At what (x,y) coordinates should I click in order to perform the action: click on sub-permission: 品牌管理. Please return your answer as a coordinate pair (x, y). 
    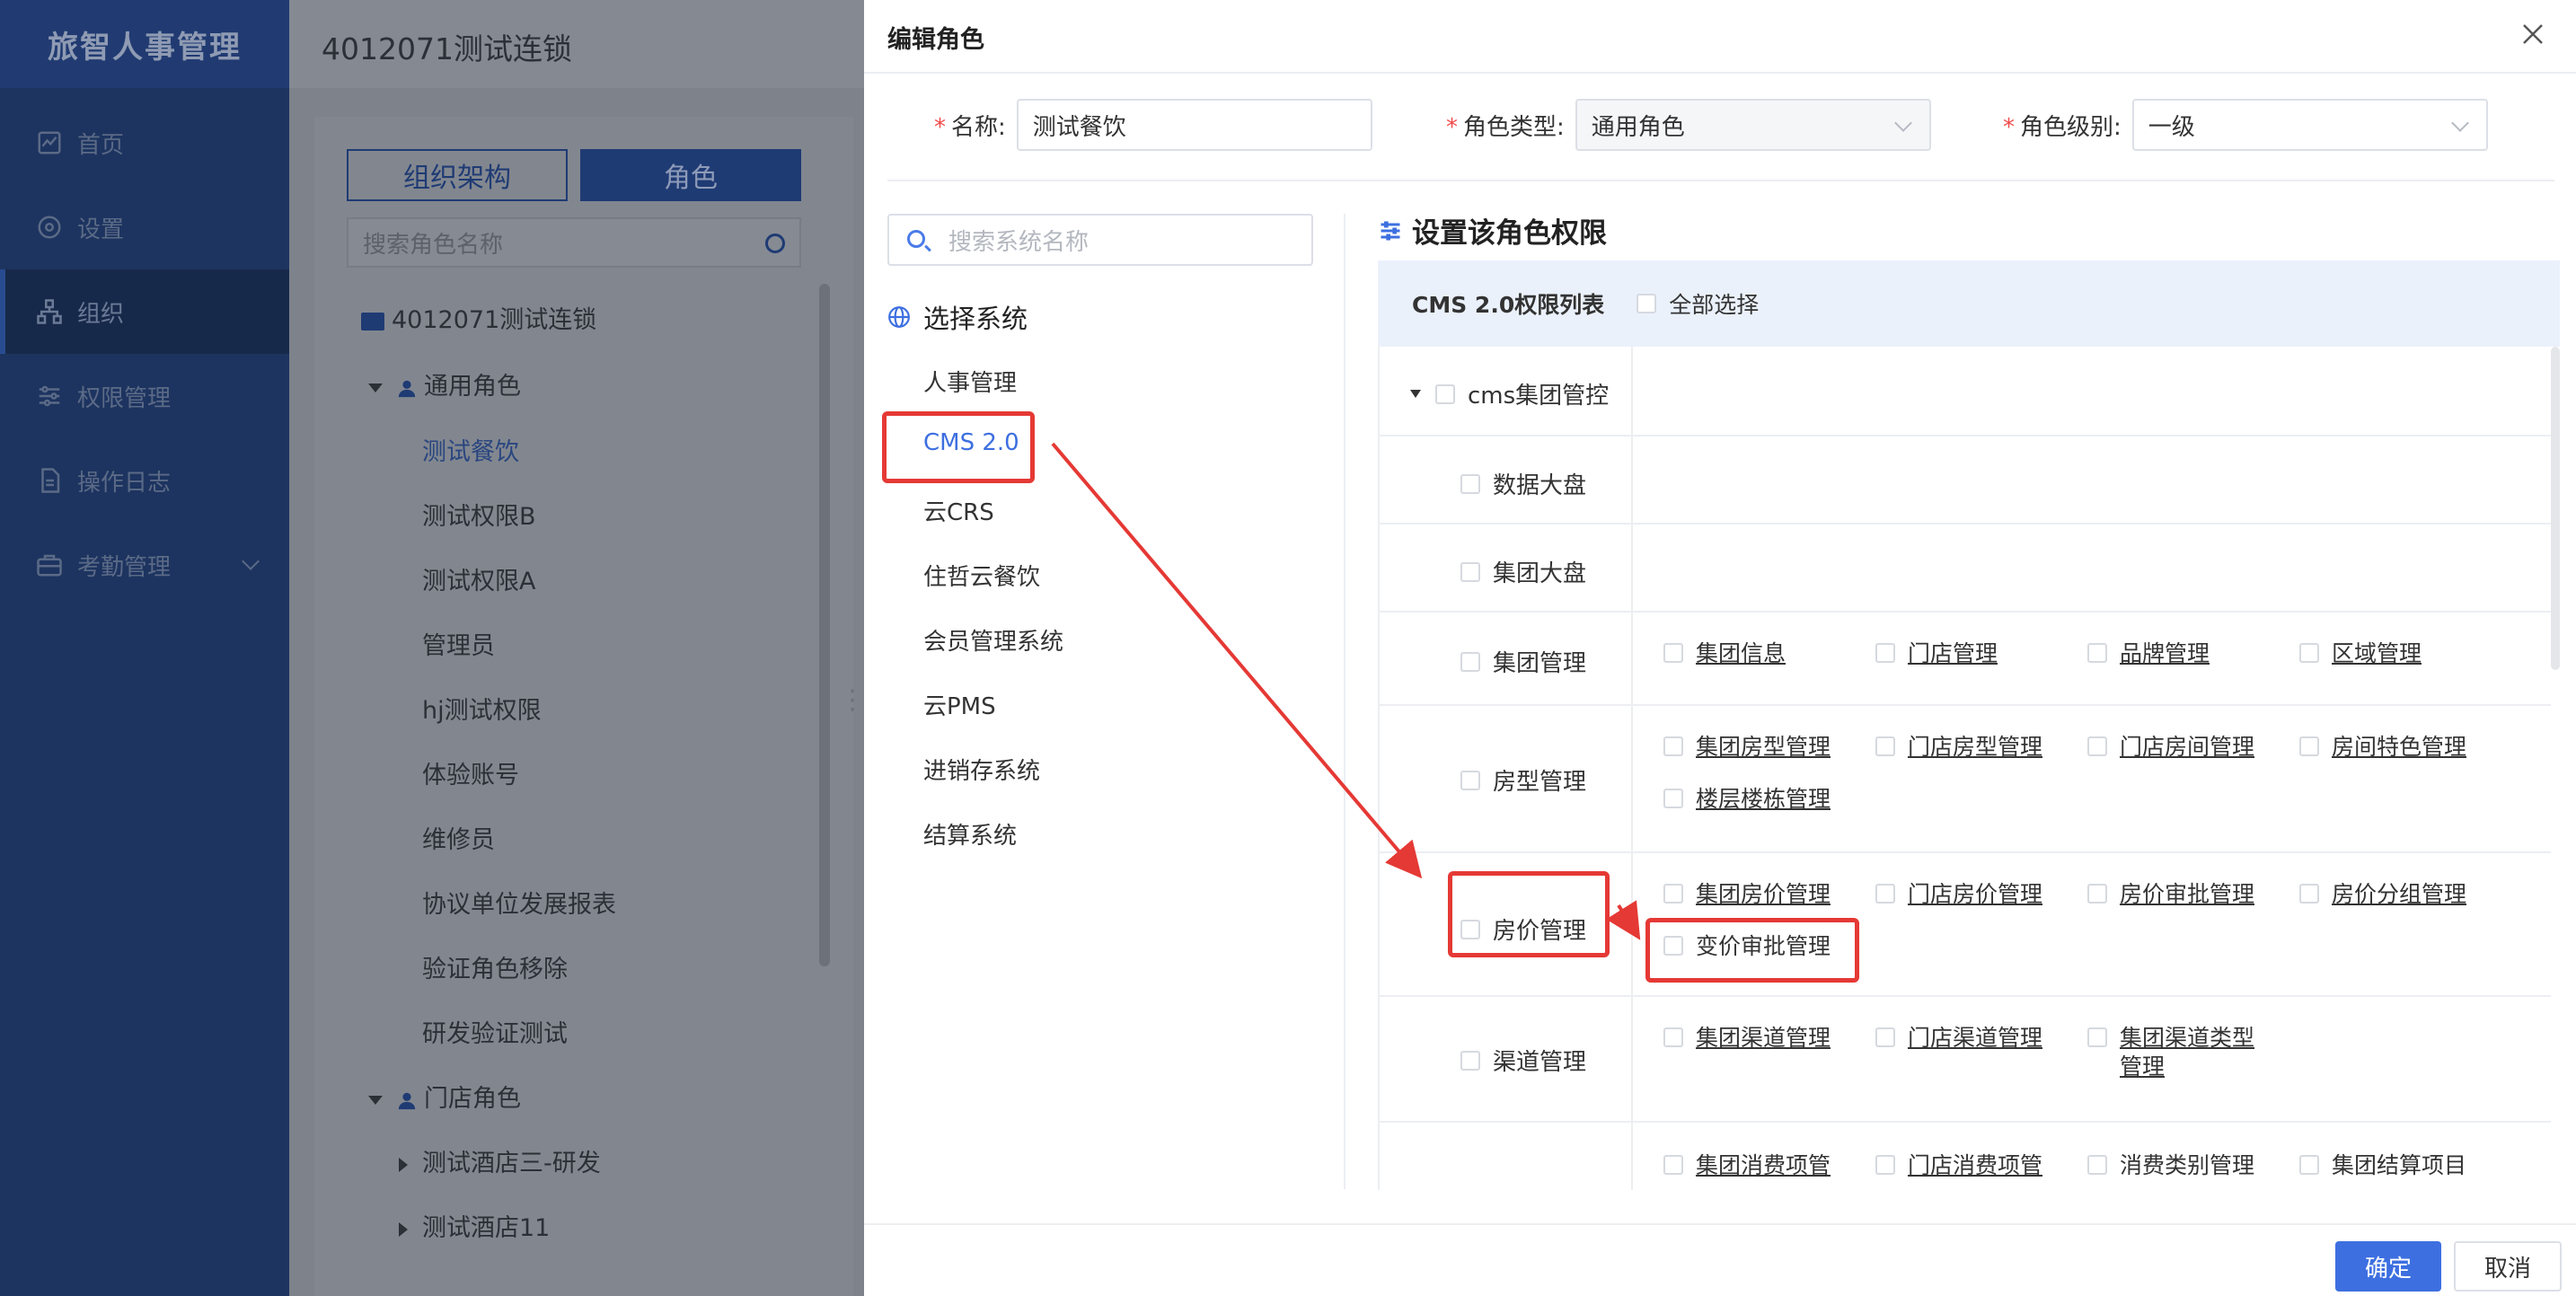
    Looking at the image, I should click on (2148, 653).